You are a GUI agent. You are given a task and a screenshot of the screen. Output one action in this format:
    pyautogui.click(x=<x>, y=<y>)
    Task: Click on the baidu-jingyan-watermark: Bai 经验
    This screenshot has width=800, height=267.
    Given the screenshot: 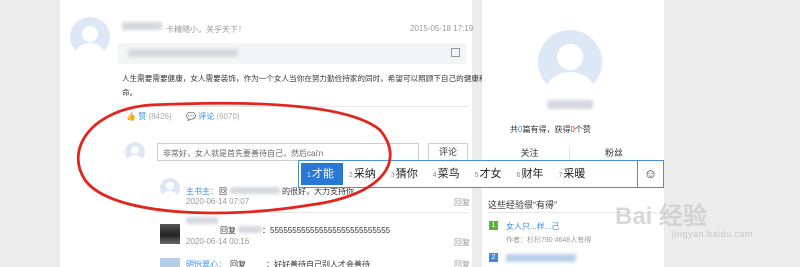 What is the action you would take?
    pyautogui.click(x=661, y=216)
    